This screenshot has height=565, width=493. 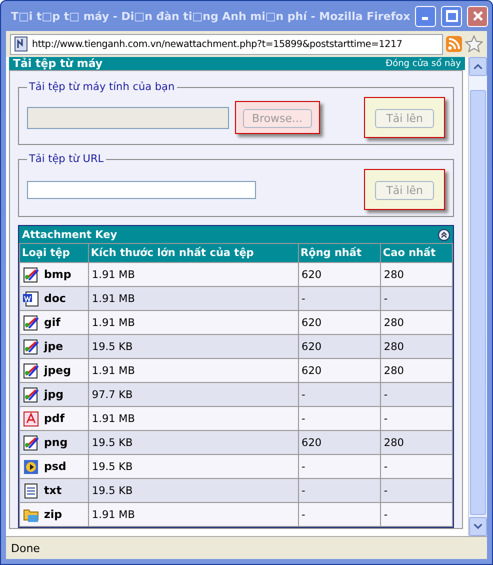 What do you see at coordinates (54, 394) in the screenshot?
I see `table-cell: jpg` at bounding box center [54, 394].